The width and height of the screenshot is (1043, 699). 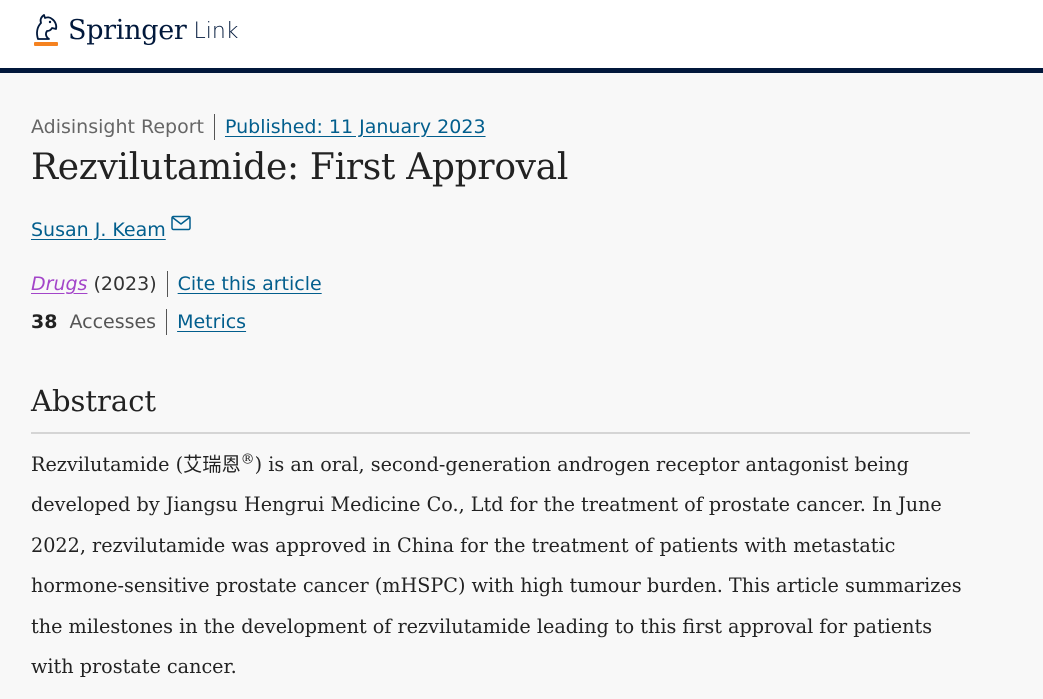 I want to click on brand-springer: Springer, so click(x=127, y=30).